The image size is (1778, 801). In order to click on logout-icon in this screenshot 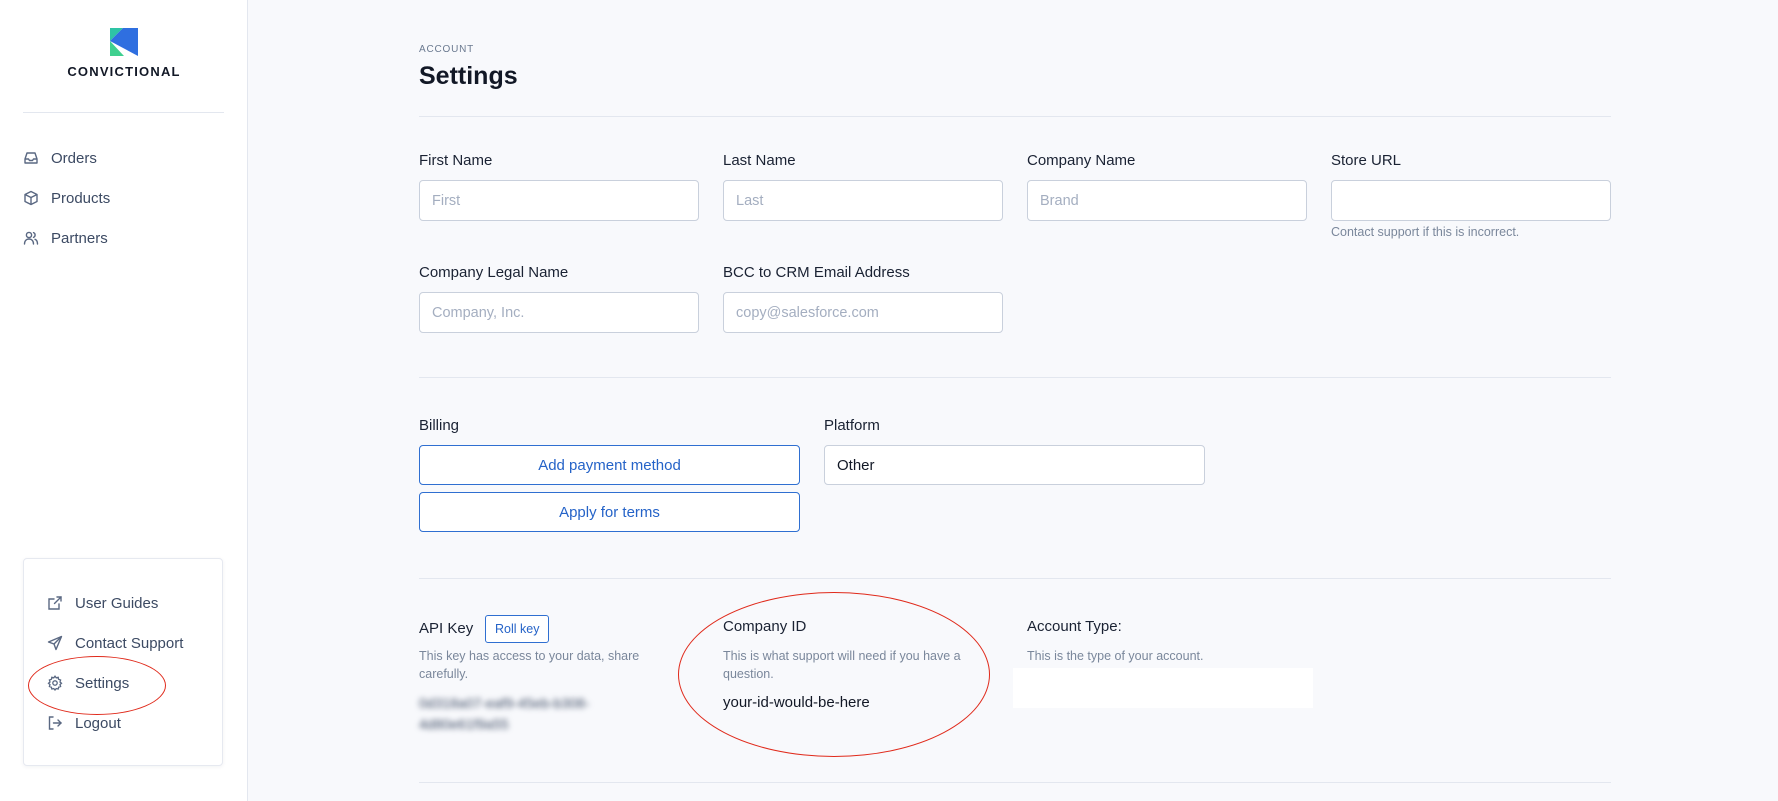, I will do `click(55, 723)`.